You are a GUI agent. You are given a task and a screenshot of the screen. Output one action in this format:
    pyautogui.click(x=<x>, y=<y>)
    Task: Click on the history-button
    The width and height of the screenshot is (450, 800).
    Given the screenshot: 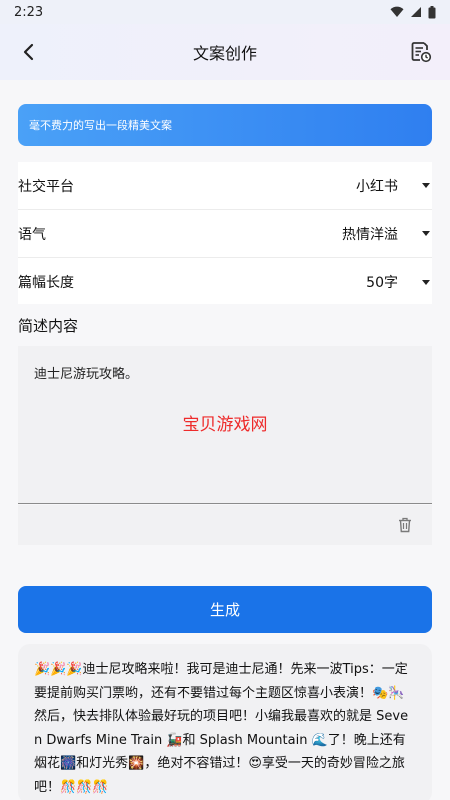 What is the action you would take?
    pyautogui.click(x=421, y=52)
    